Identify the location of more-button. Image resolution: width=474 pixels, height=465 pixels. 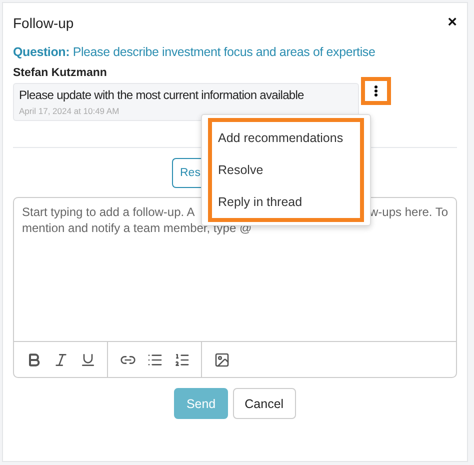
(376, 91).